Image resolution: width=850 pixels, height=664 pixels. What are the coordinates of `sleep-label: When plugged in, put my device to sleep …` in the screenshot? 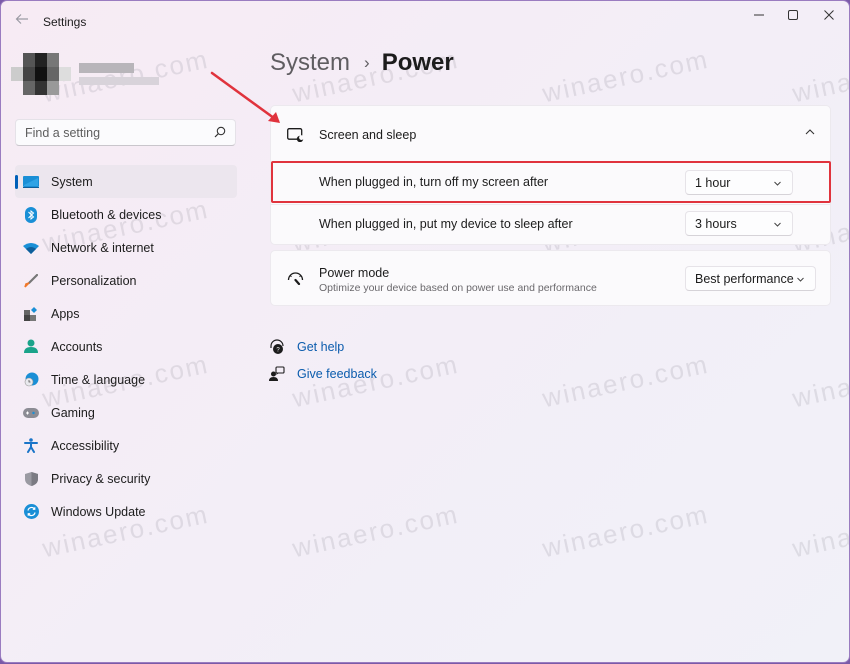 It's located at (446, 224).